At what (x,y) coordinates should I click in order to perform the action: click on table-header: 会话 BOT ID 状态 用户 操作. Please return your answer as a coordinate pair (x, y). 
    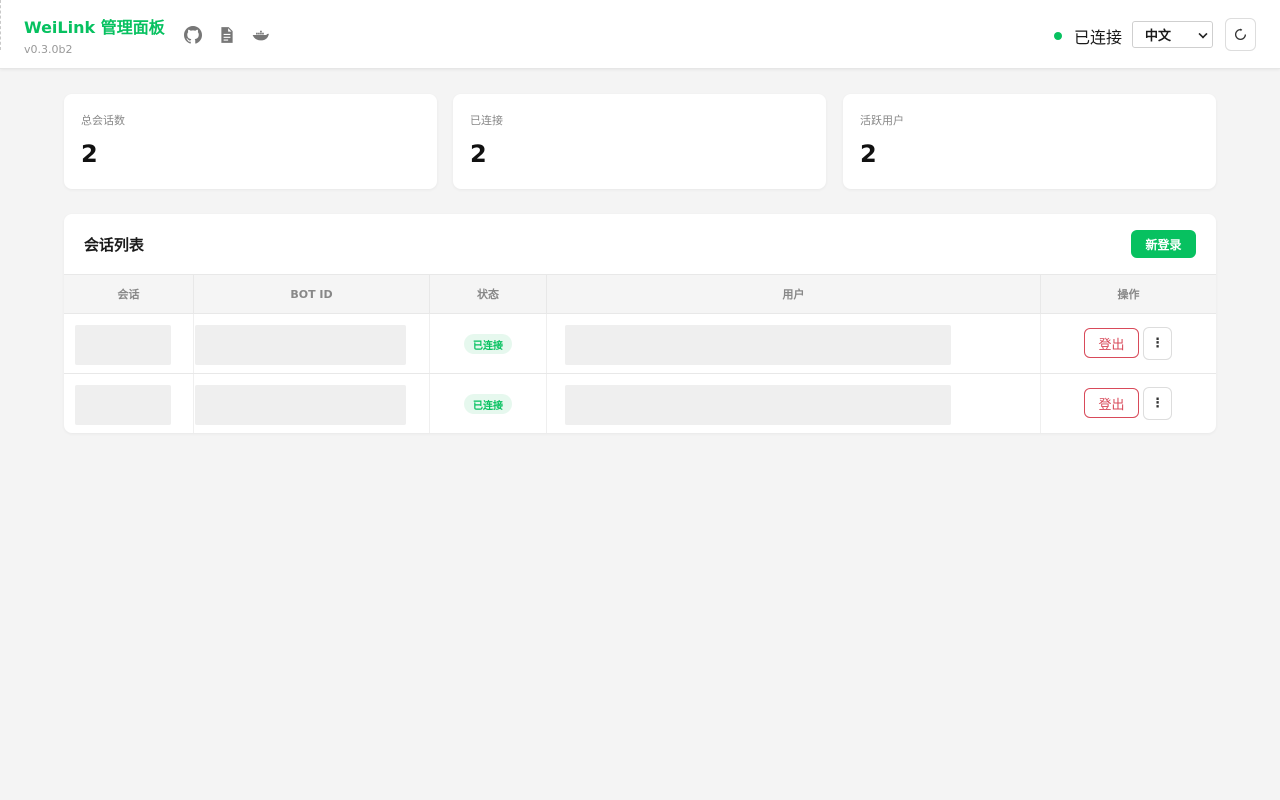
    Looking at the image, I should click on (640, 294).